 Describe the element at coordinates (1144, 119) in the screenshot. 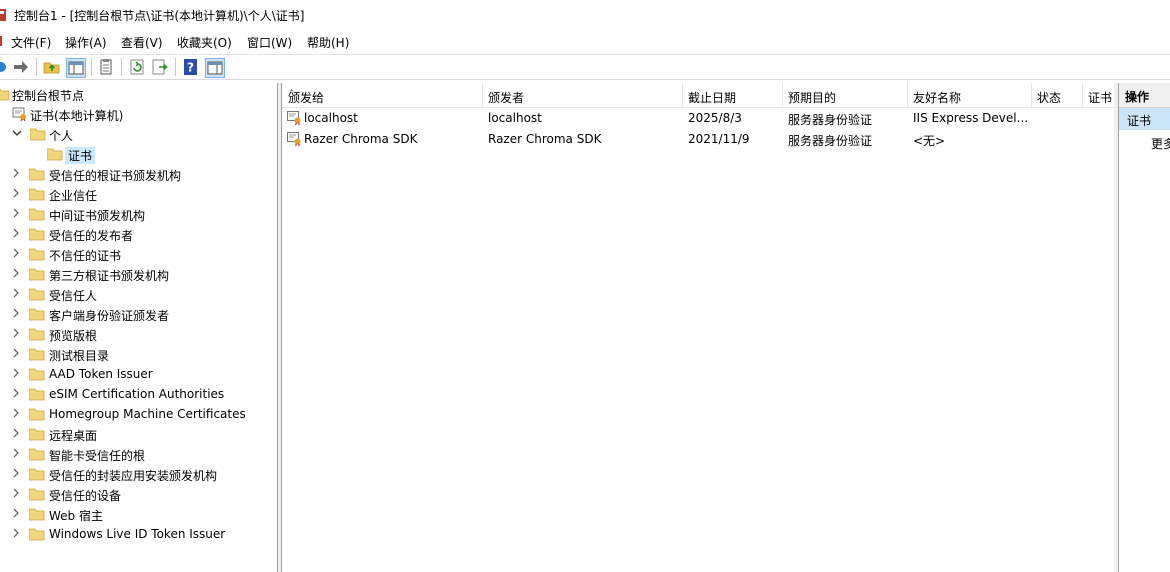

I see `actions-section-certificates: 证书` at that location.